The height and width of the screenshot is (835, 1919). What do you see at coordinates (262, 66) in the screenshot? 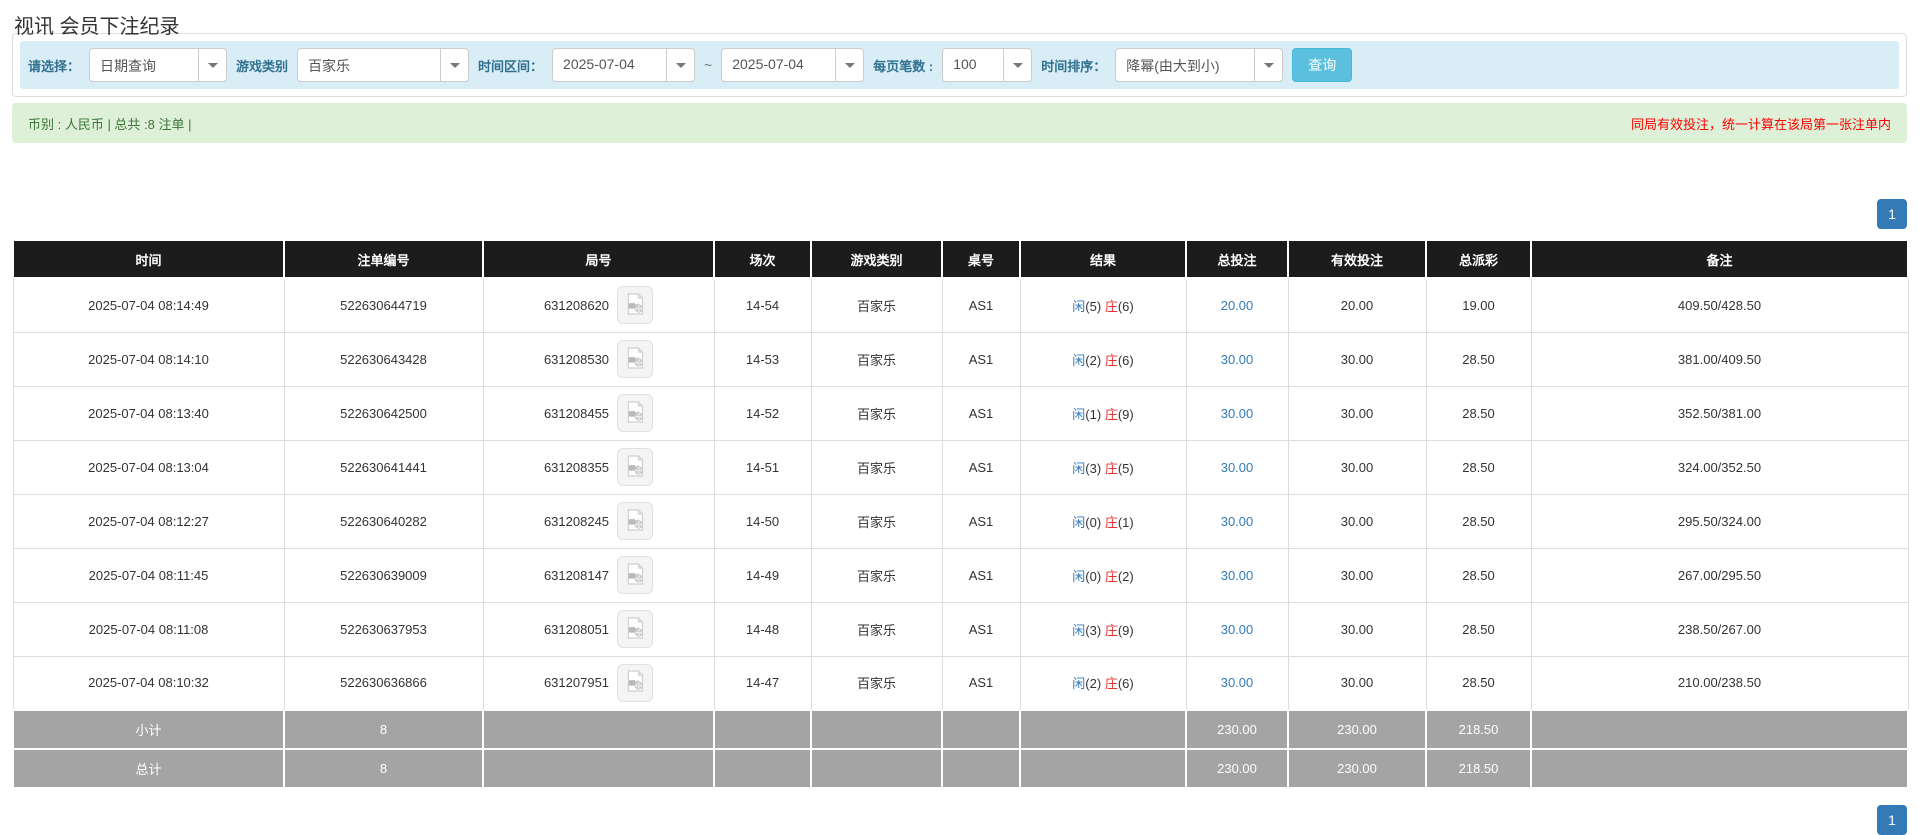
I see `game-category-label: 游戏类别` at bounding box center [262, 66].